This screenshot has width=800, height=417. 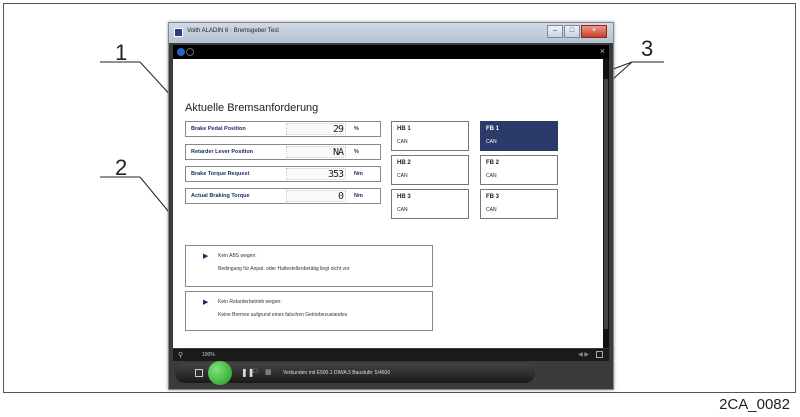 I want to click on minimize-button: –, so click(x=555, y=31).